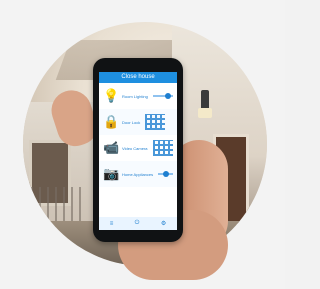 The image size is (320, 289). I want to click on camera-icon: 📷, so click(111, 173).